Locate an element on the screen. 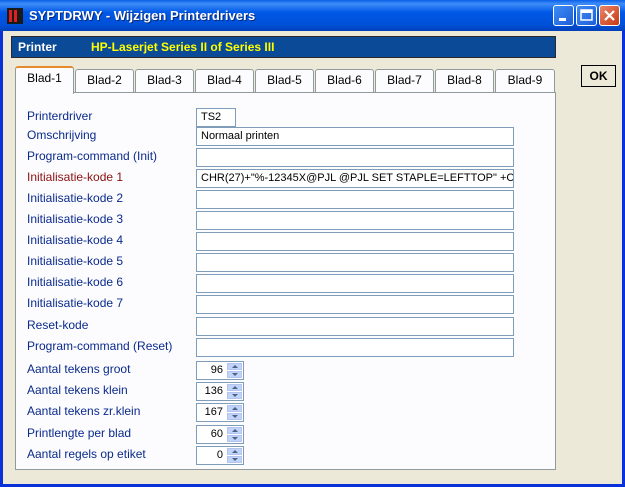 The height and width of the screenshot is (487, 625). tab-blad-6: Blad-6 is located at coordinates (344, 80).